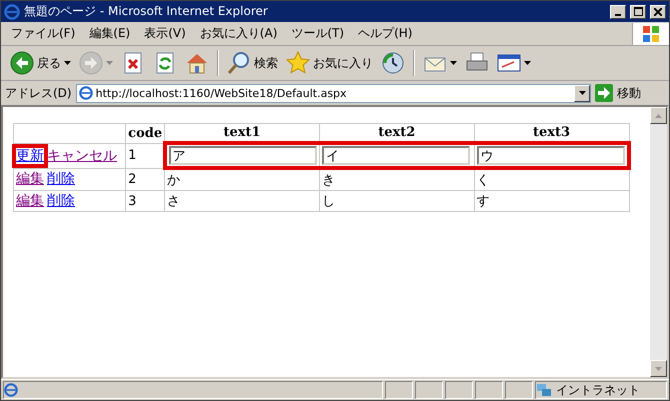 This screenshot has width=670, height=401. I want to click on maximize-icon, so click(638, 11).